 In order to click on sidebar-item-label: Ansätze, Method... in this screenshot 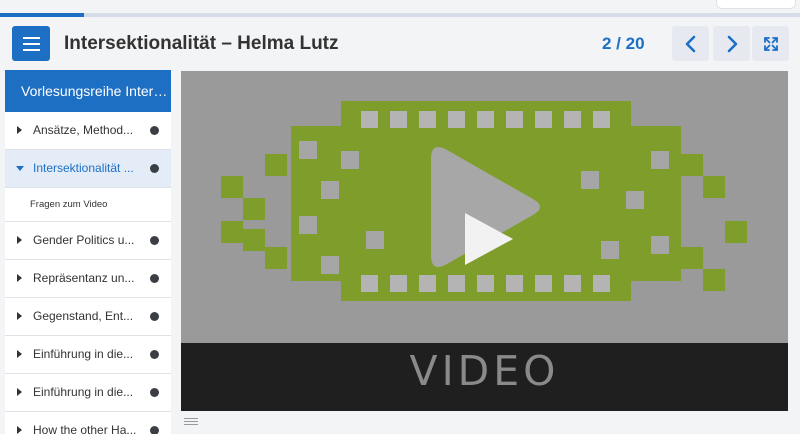, I will do `click(83, 130)`.